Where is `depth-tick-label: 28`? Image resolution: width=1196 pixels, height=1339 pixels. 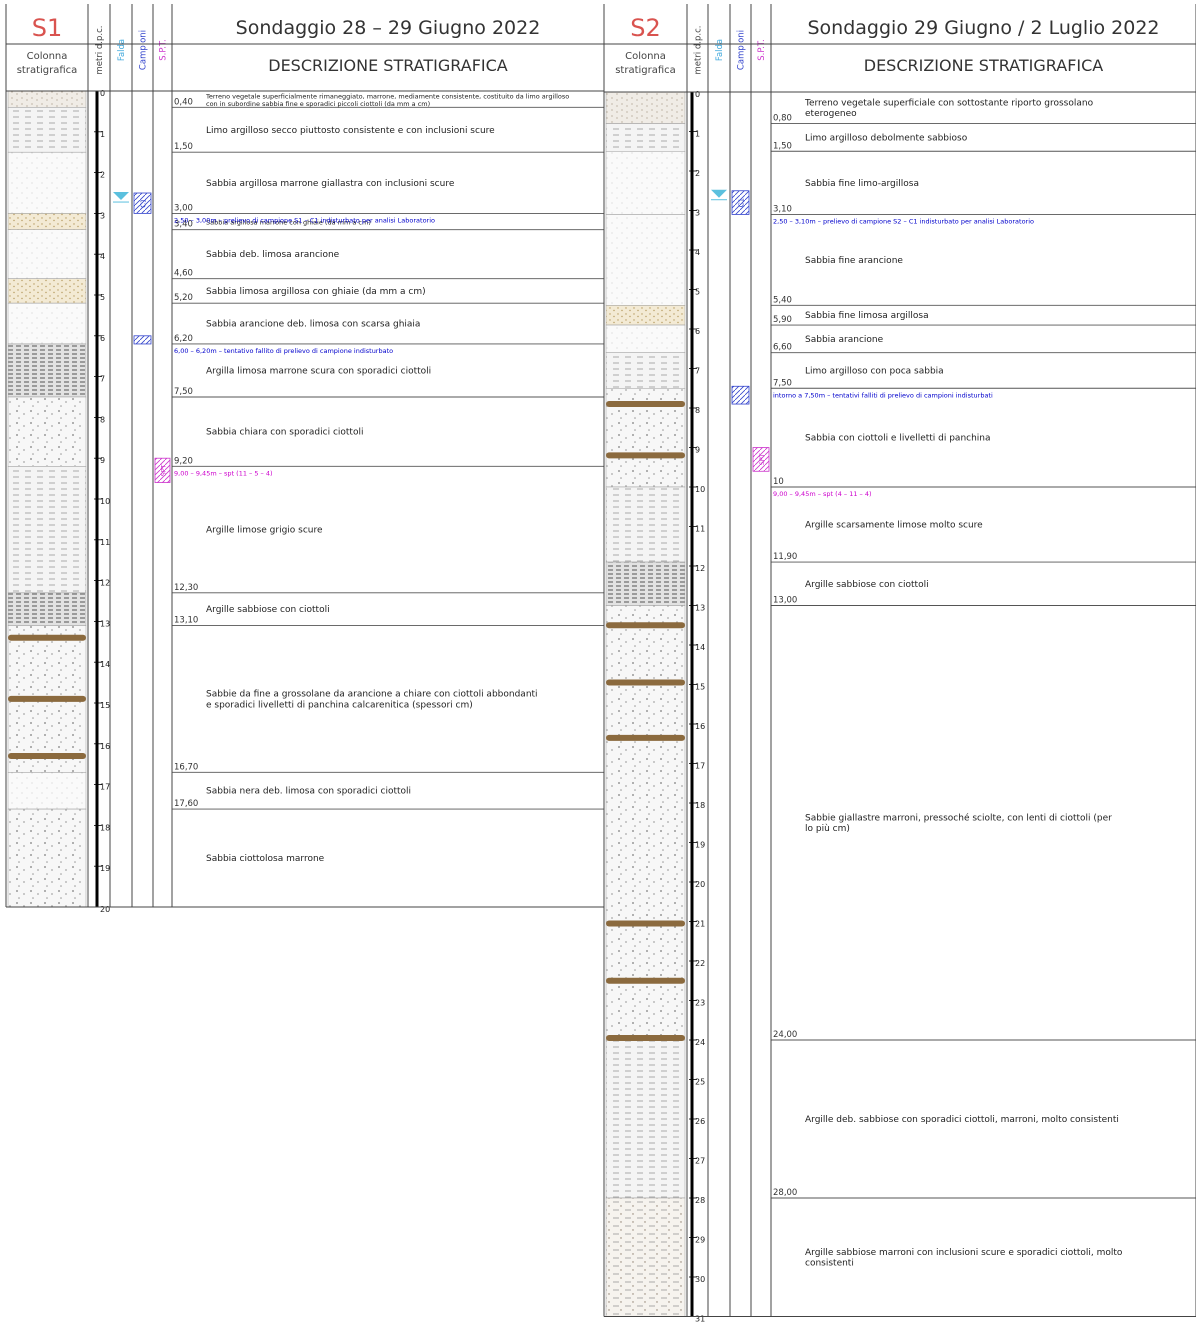 depth-tick-label: 28 is located at coordinates (700, 1200).